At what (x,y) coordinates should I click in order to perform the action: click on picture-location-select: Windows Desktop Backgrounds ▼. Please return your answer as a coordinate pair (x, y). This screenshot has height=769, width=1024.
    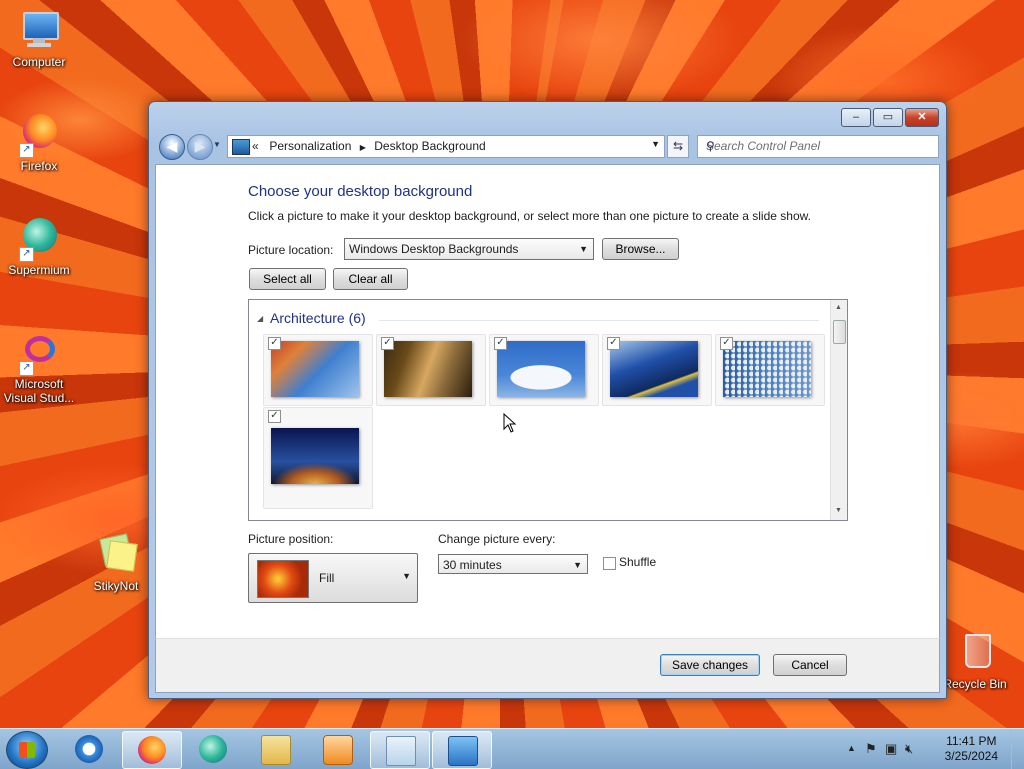
    Looking at the image, I should click on (469, 249).